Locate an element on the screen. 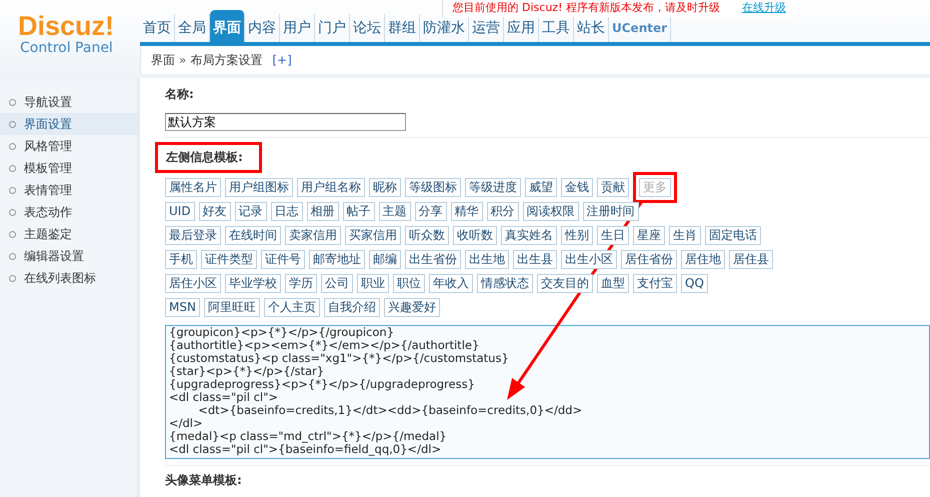 This screenshot has width=930, height=497. template-tag: 职位 is located at coordinates (409, 283).